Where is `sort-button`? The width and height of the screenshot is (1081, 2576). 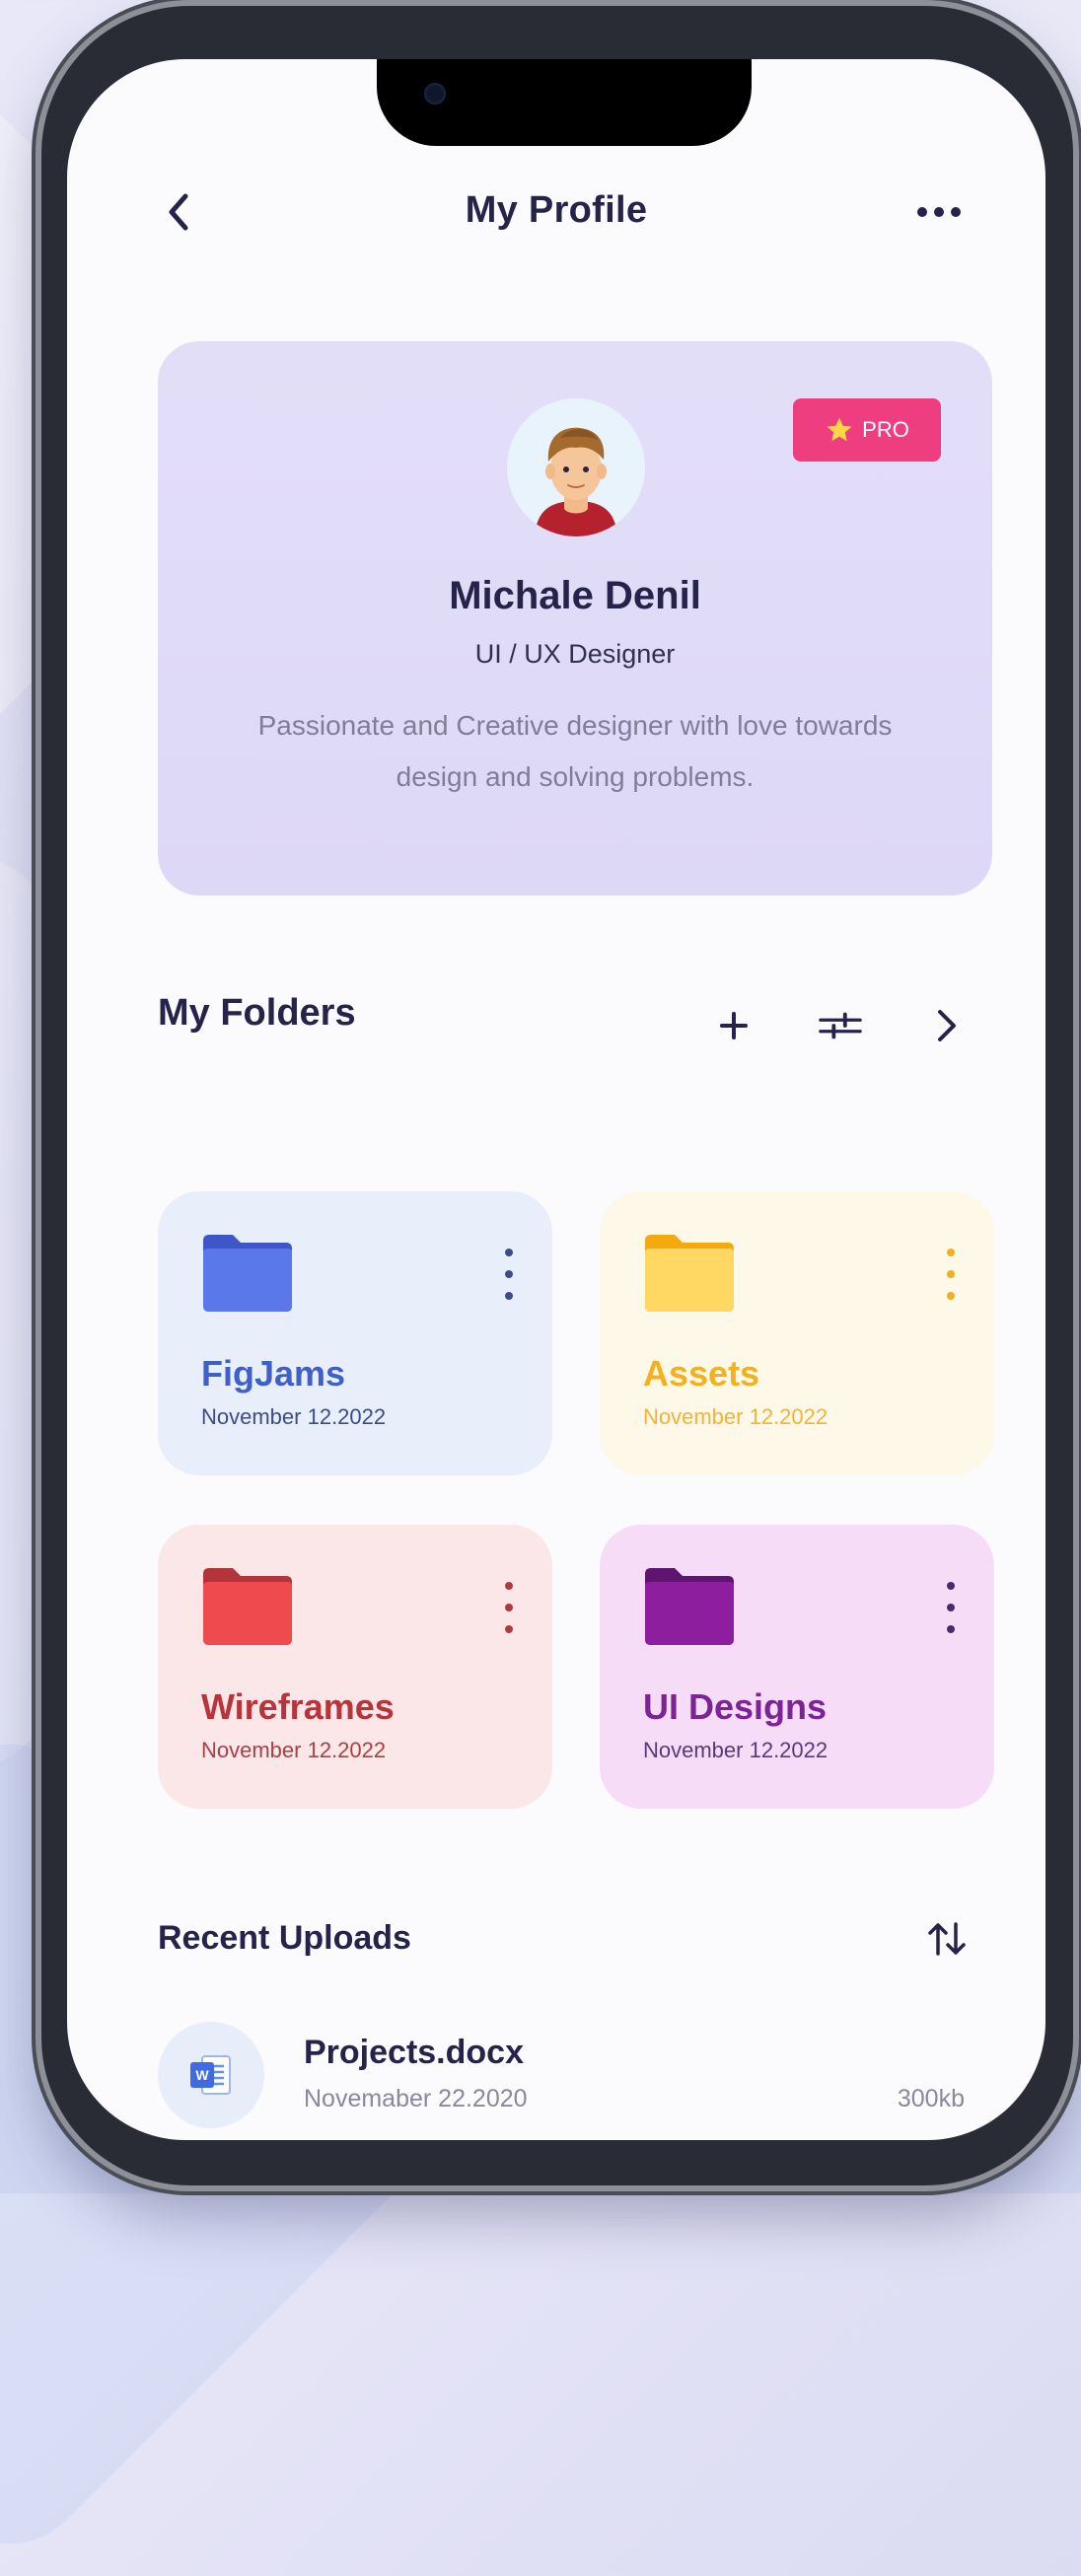
sort-button is located at coordinates (947, 1939).